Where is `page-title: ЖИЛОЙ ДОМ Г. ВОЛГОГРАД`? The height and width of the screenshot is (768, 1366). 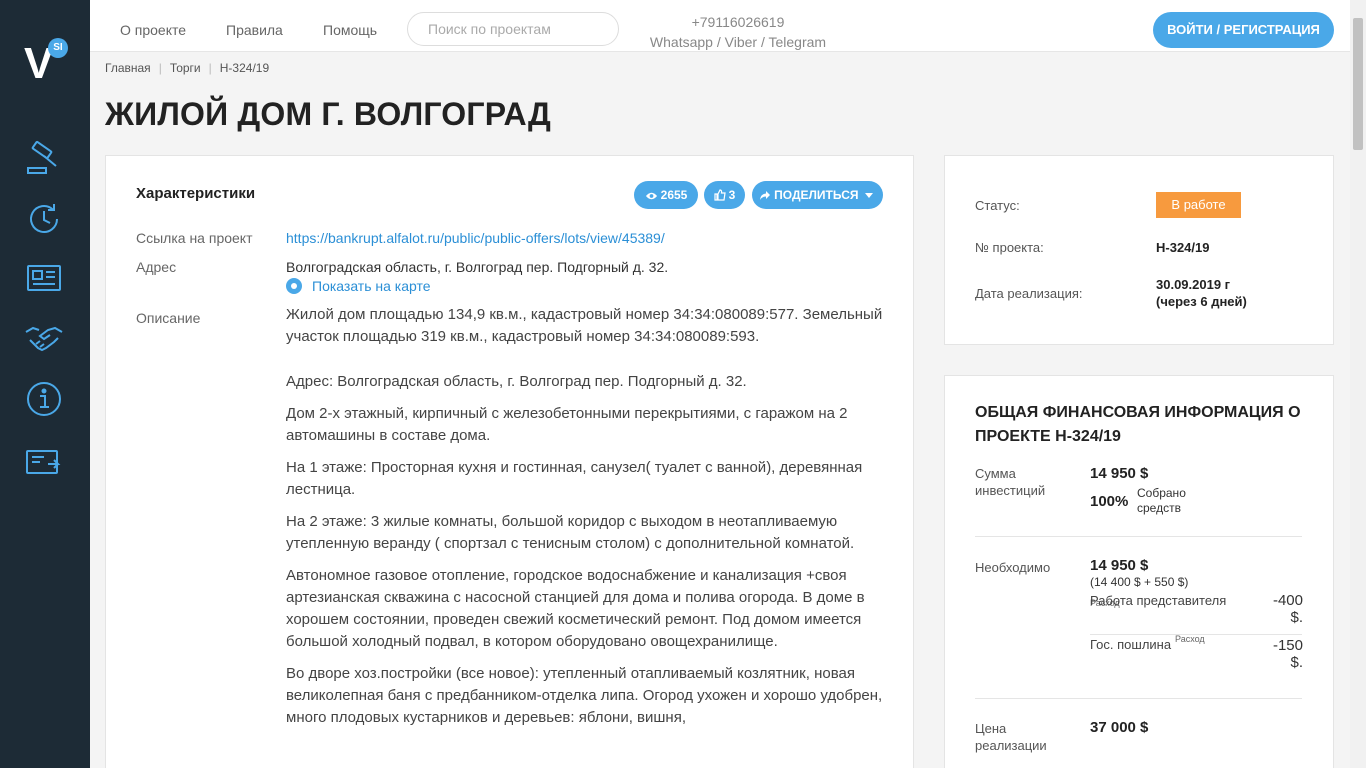 page-title: ЖИЛОЙ ДОМ Г. ВОЛГОГРАД is located at coordinates (328, 114).